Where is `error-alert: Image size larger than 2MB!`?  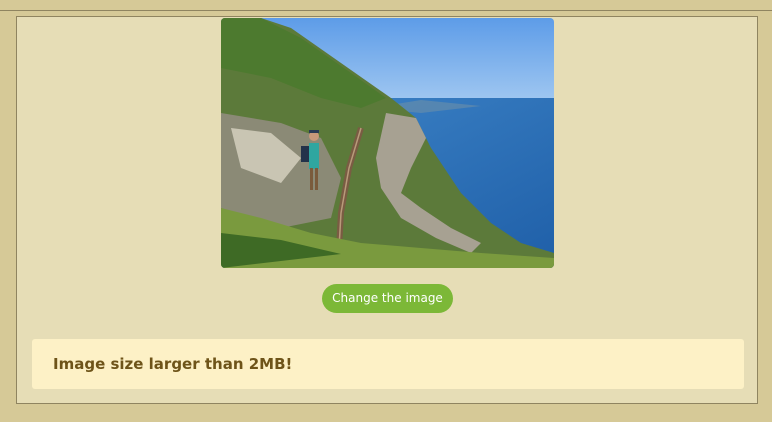 error-alert: Image size larger than 2MB! is located at coordinates (388, 364).